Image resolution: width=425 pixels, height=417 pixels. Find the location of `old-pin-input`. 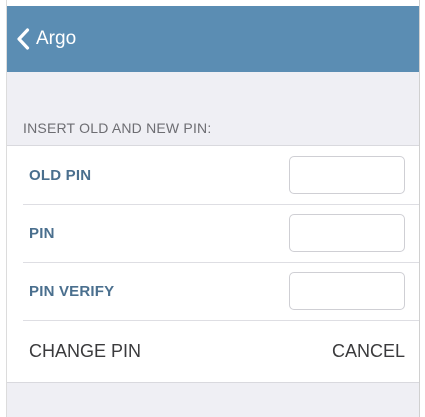

old-pin-input is located at coordinates (347, 175).